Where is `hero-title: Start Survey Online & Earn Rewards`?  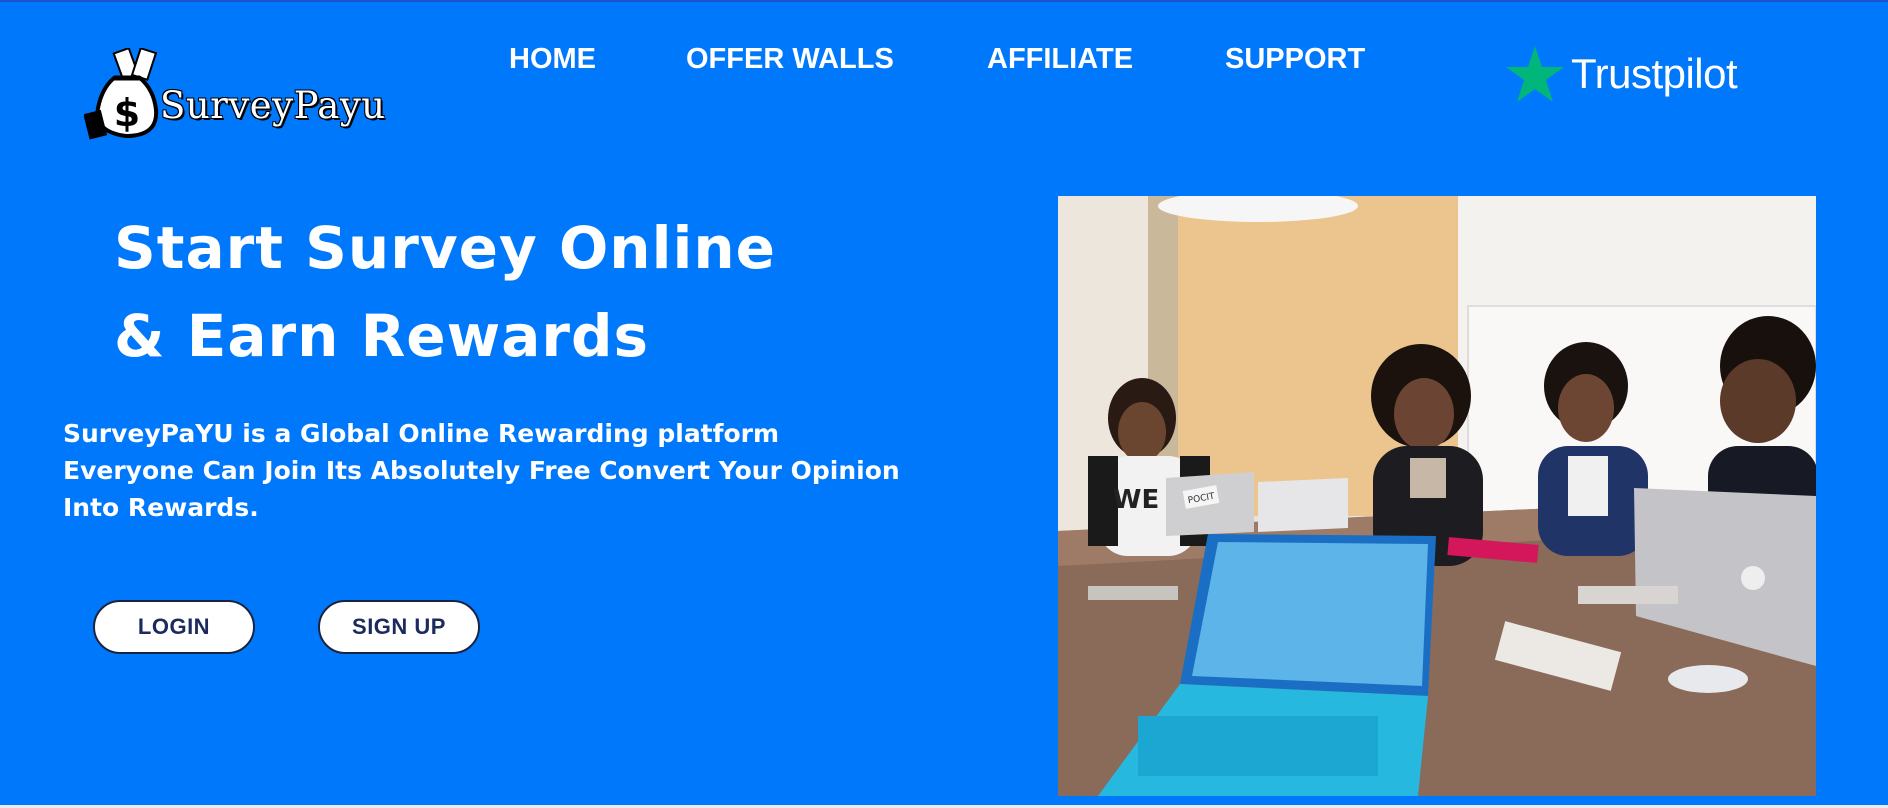
hero-title: Start Survey Online & Earn Rewards is located at coordinates (445, 292).